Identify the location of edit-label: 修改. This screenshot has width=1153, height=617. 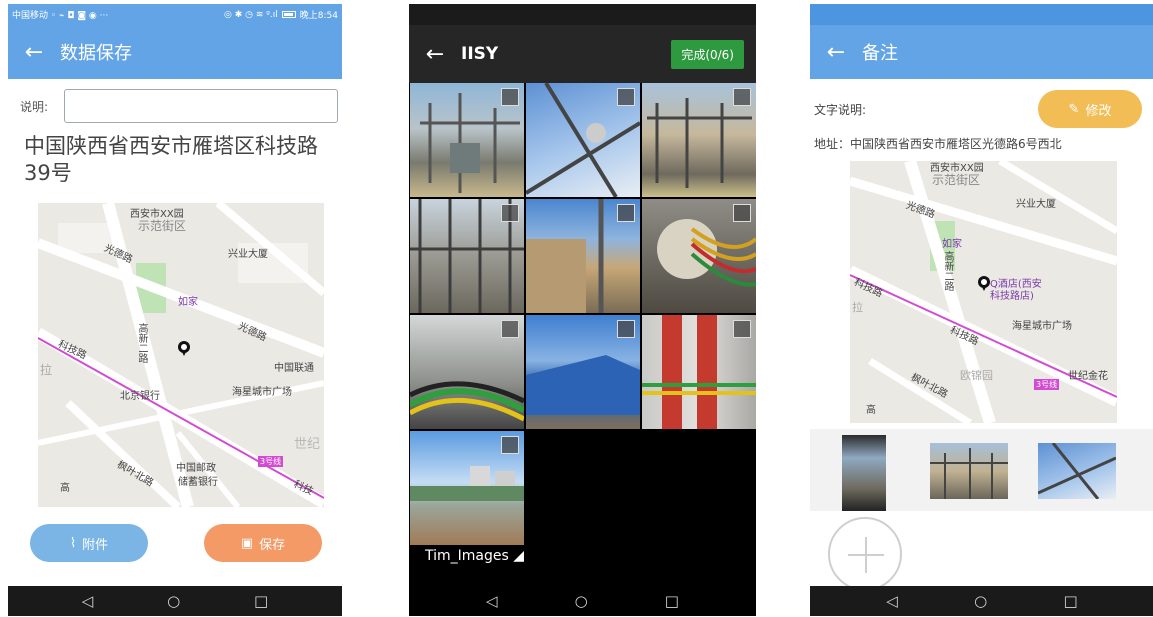
(1098, 111).